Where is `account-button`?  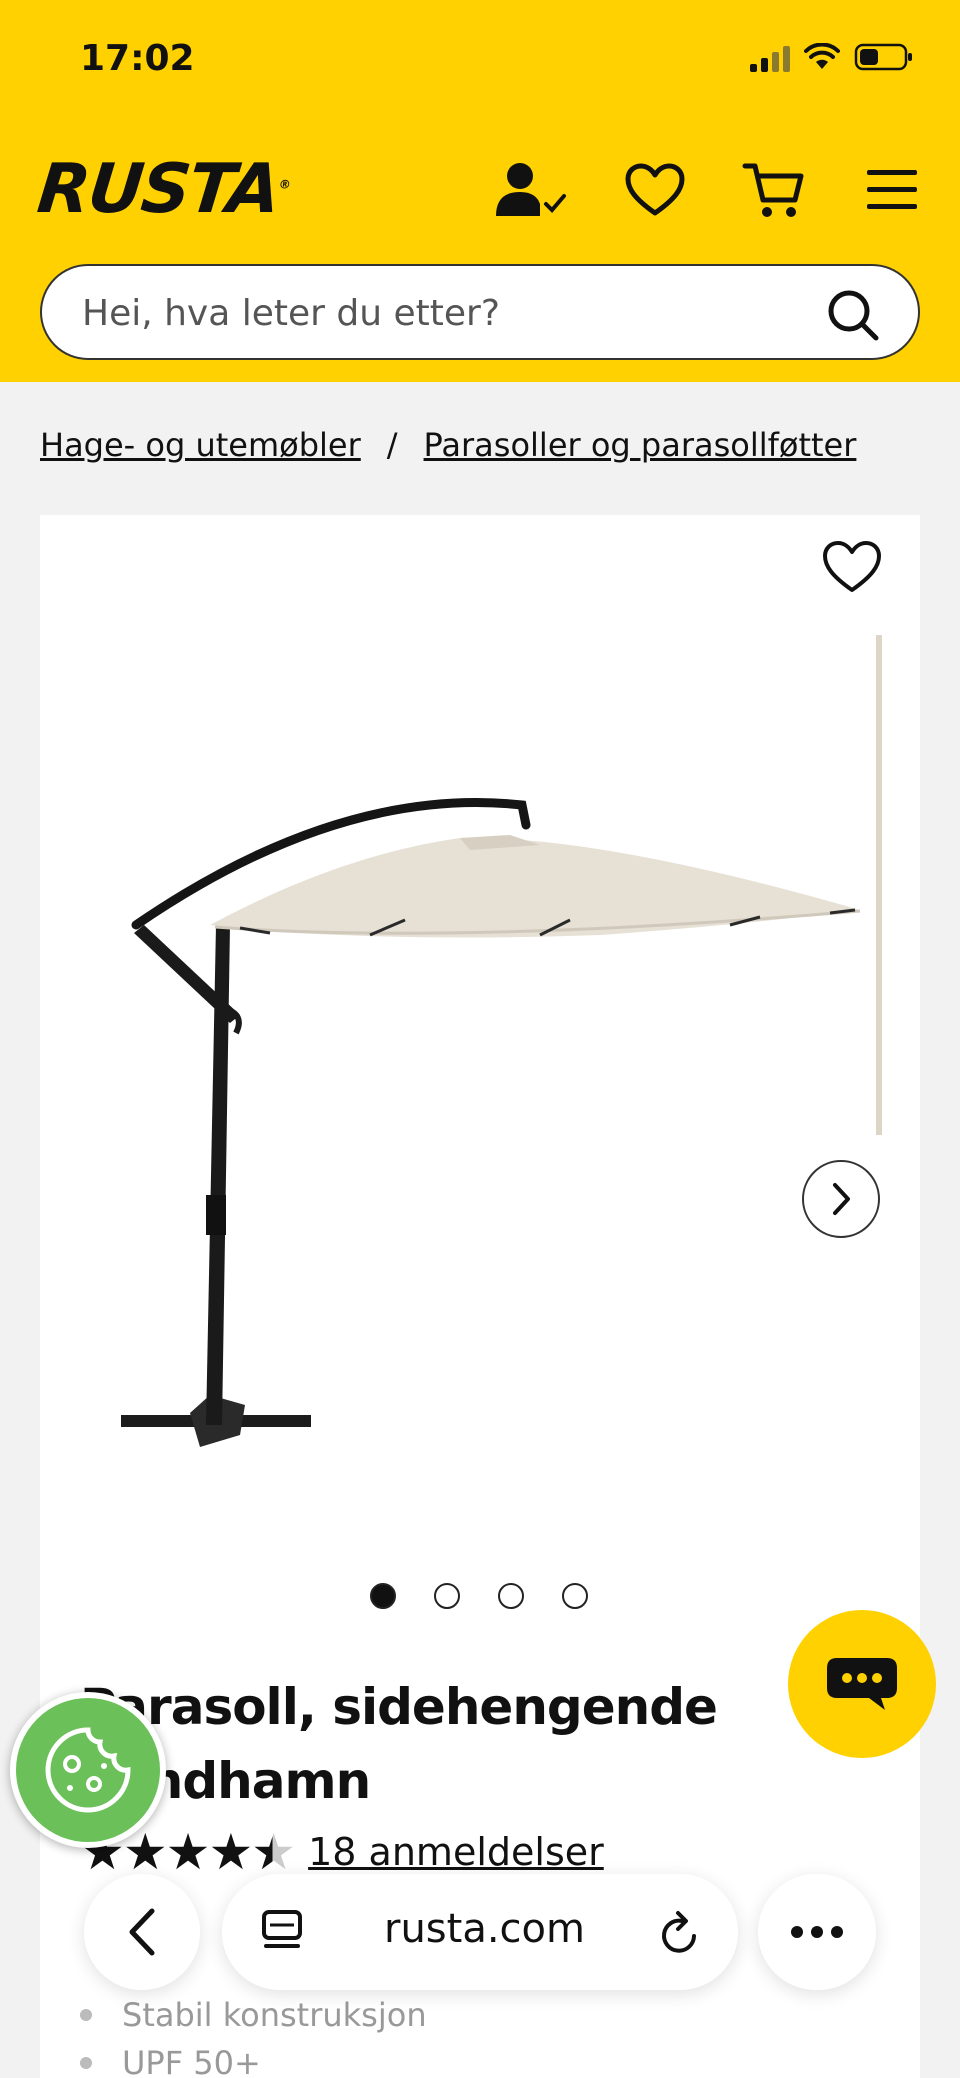 account-button is located at coordinates (532, 190).